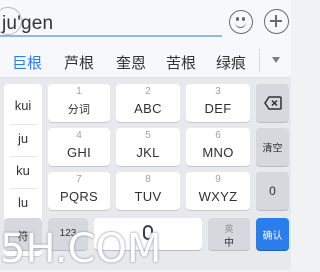 Image resolution: width=320 pixels, height=272 pixels. What do you see at coordinates (231, 62) in the screenshot?
I see `candidate-5: 绿痕` at bounding box center [231, 62].